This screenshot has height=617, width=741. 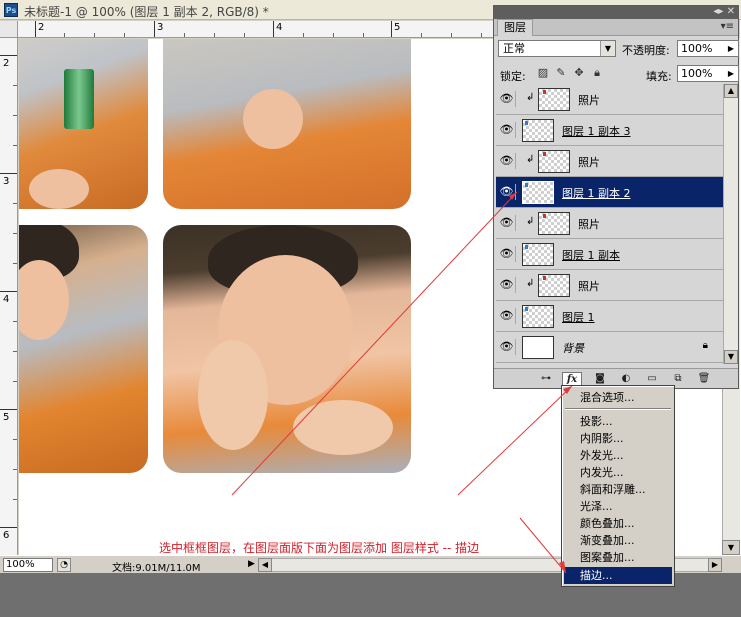 What do you see at coordinates (678, 379) in the screenshot?
I see `new-layer-icon: ⧉` at bounding box center [678, 379].